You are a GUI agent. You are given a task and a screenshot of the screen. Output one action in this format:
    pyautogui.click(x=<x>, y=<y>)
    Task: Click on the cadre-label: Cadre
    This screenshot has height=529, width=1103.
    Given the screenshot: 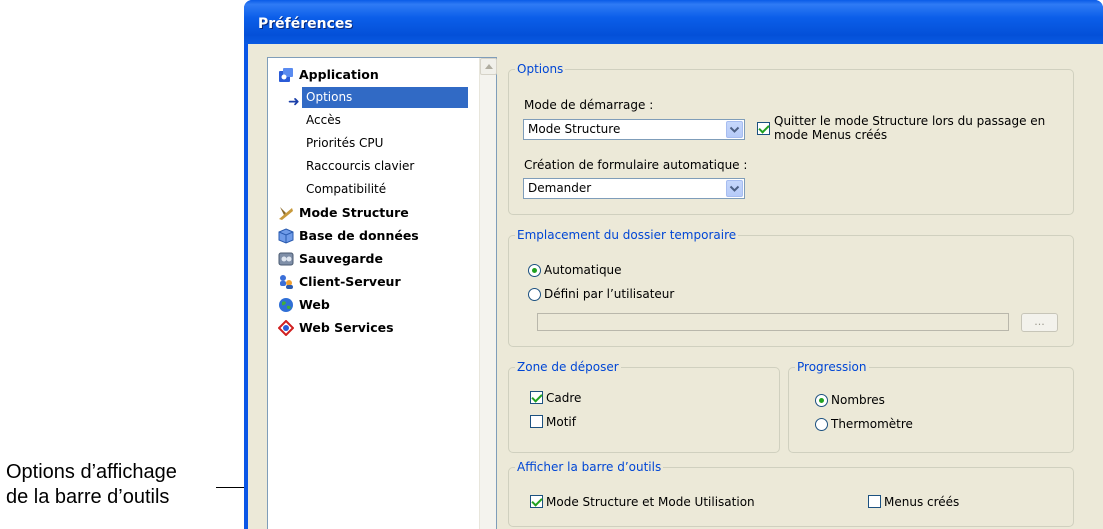 What is the action you would take?
    pyautogui.click(x=564, y=398)
    